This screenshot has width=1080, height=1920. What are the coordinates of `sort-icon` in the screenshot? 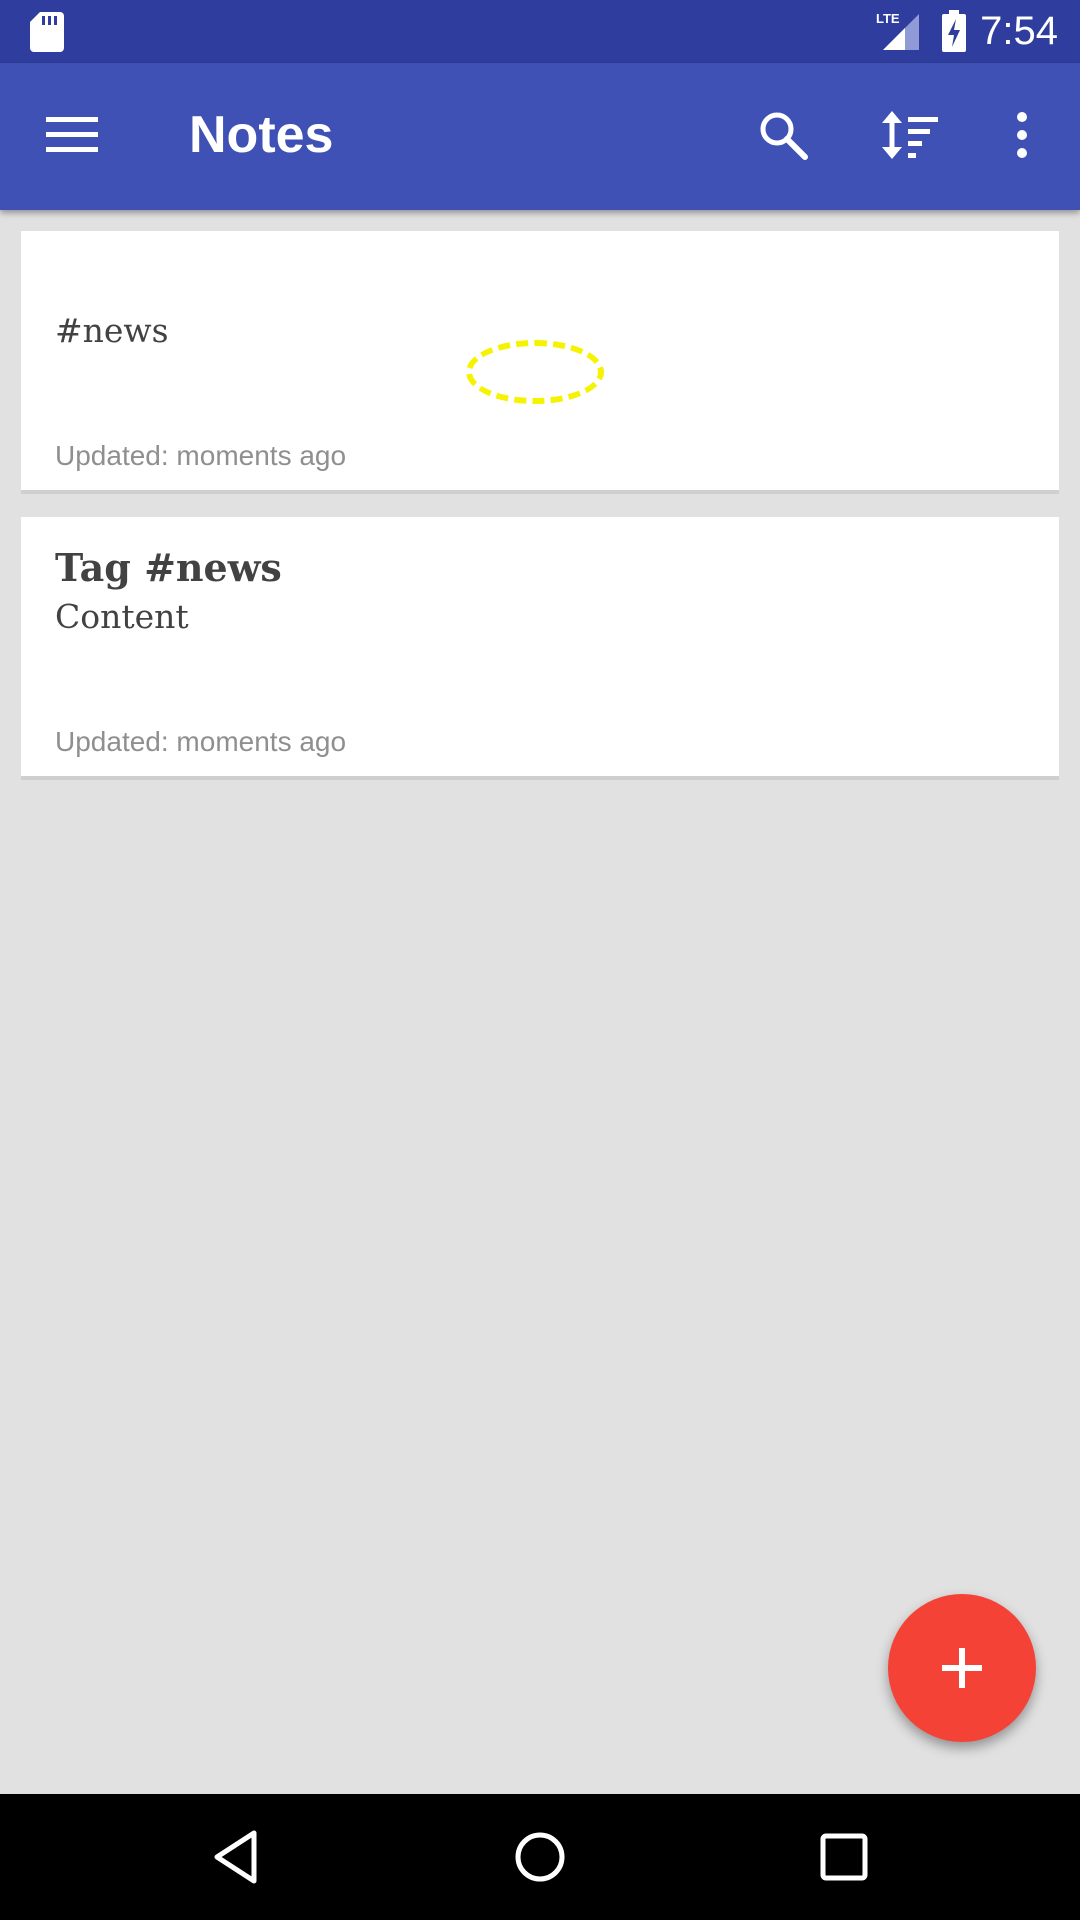 It's located at (910, 135).